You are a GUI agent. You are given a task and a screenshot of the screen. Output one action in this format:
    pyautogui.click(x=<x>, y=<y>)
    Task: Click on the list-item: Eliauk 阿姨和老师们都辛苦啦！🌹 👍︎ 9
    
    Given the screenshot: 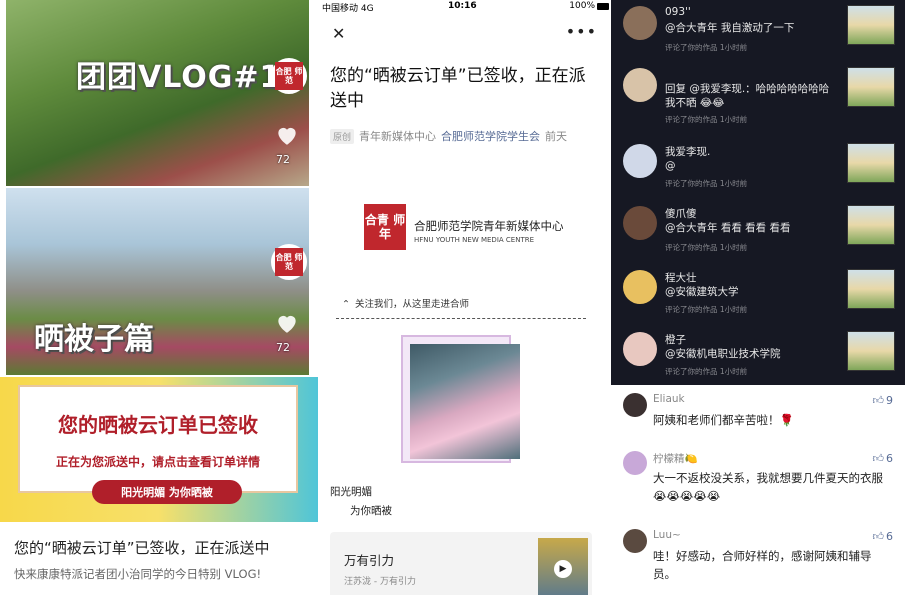 What is the action you would take?
    pyautogui.click(x=758, y=417)
    